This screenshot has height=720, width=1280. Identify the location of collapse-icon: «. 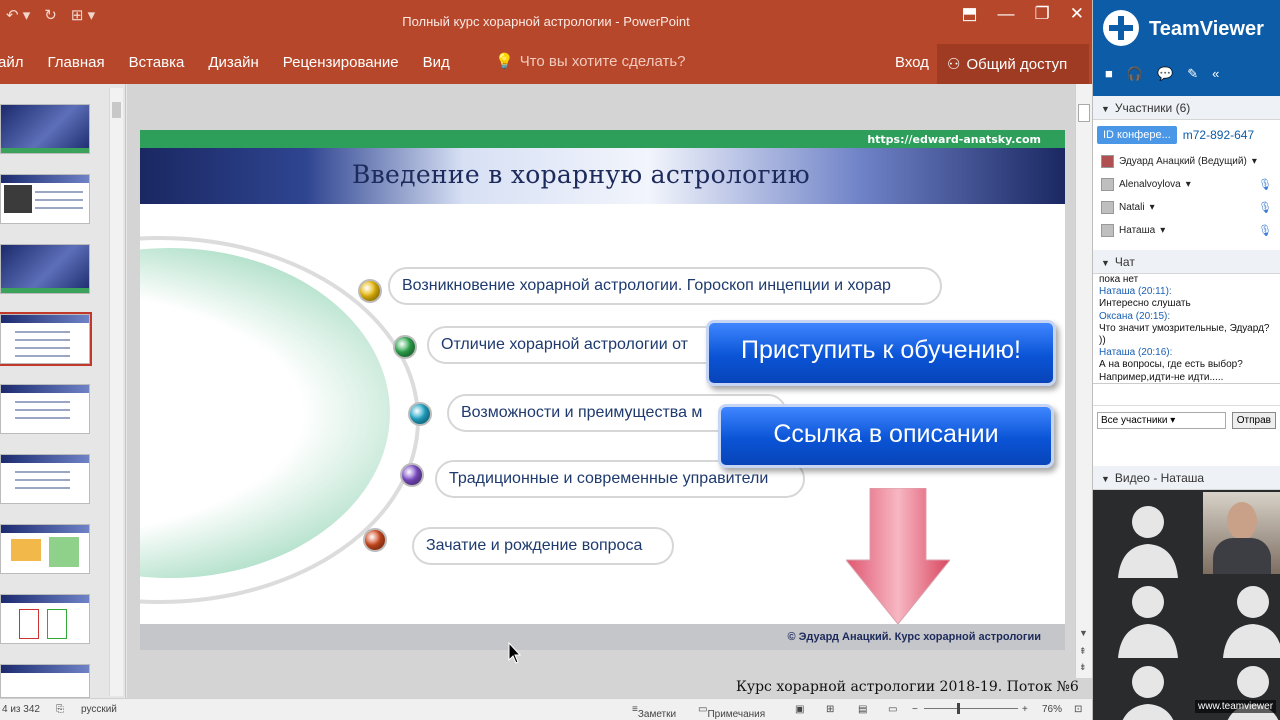
(1215, 74).